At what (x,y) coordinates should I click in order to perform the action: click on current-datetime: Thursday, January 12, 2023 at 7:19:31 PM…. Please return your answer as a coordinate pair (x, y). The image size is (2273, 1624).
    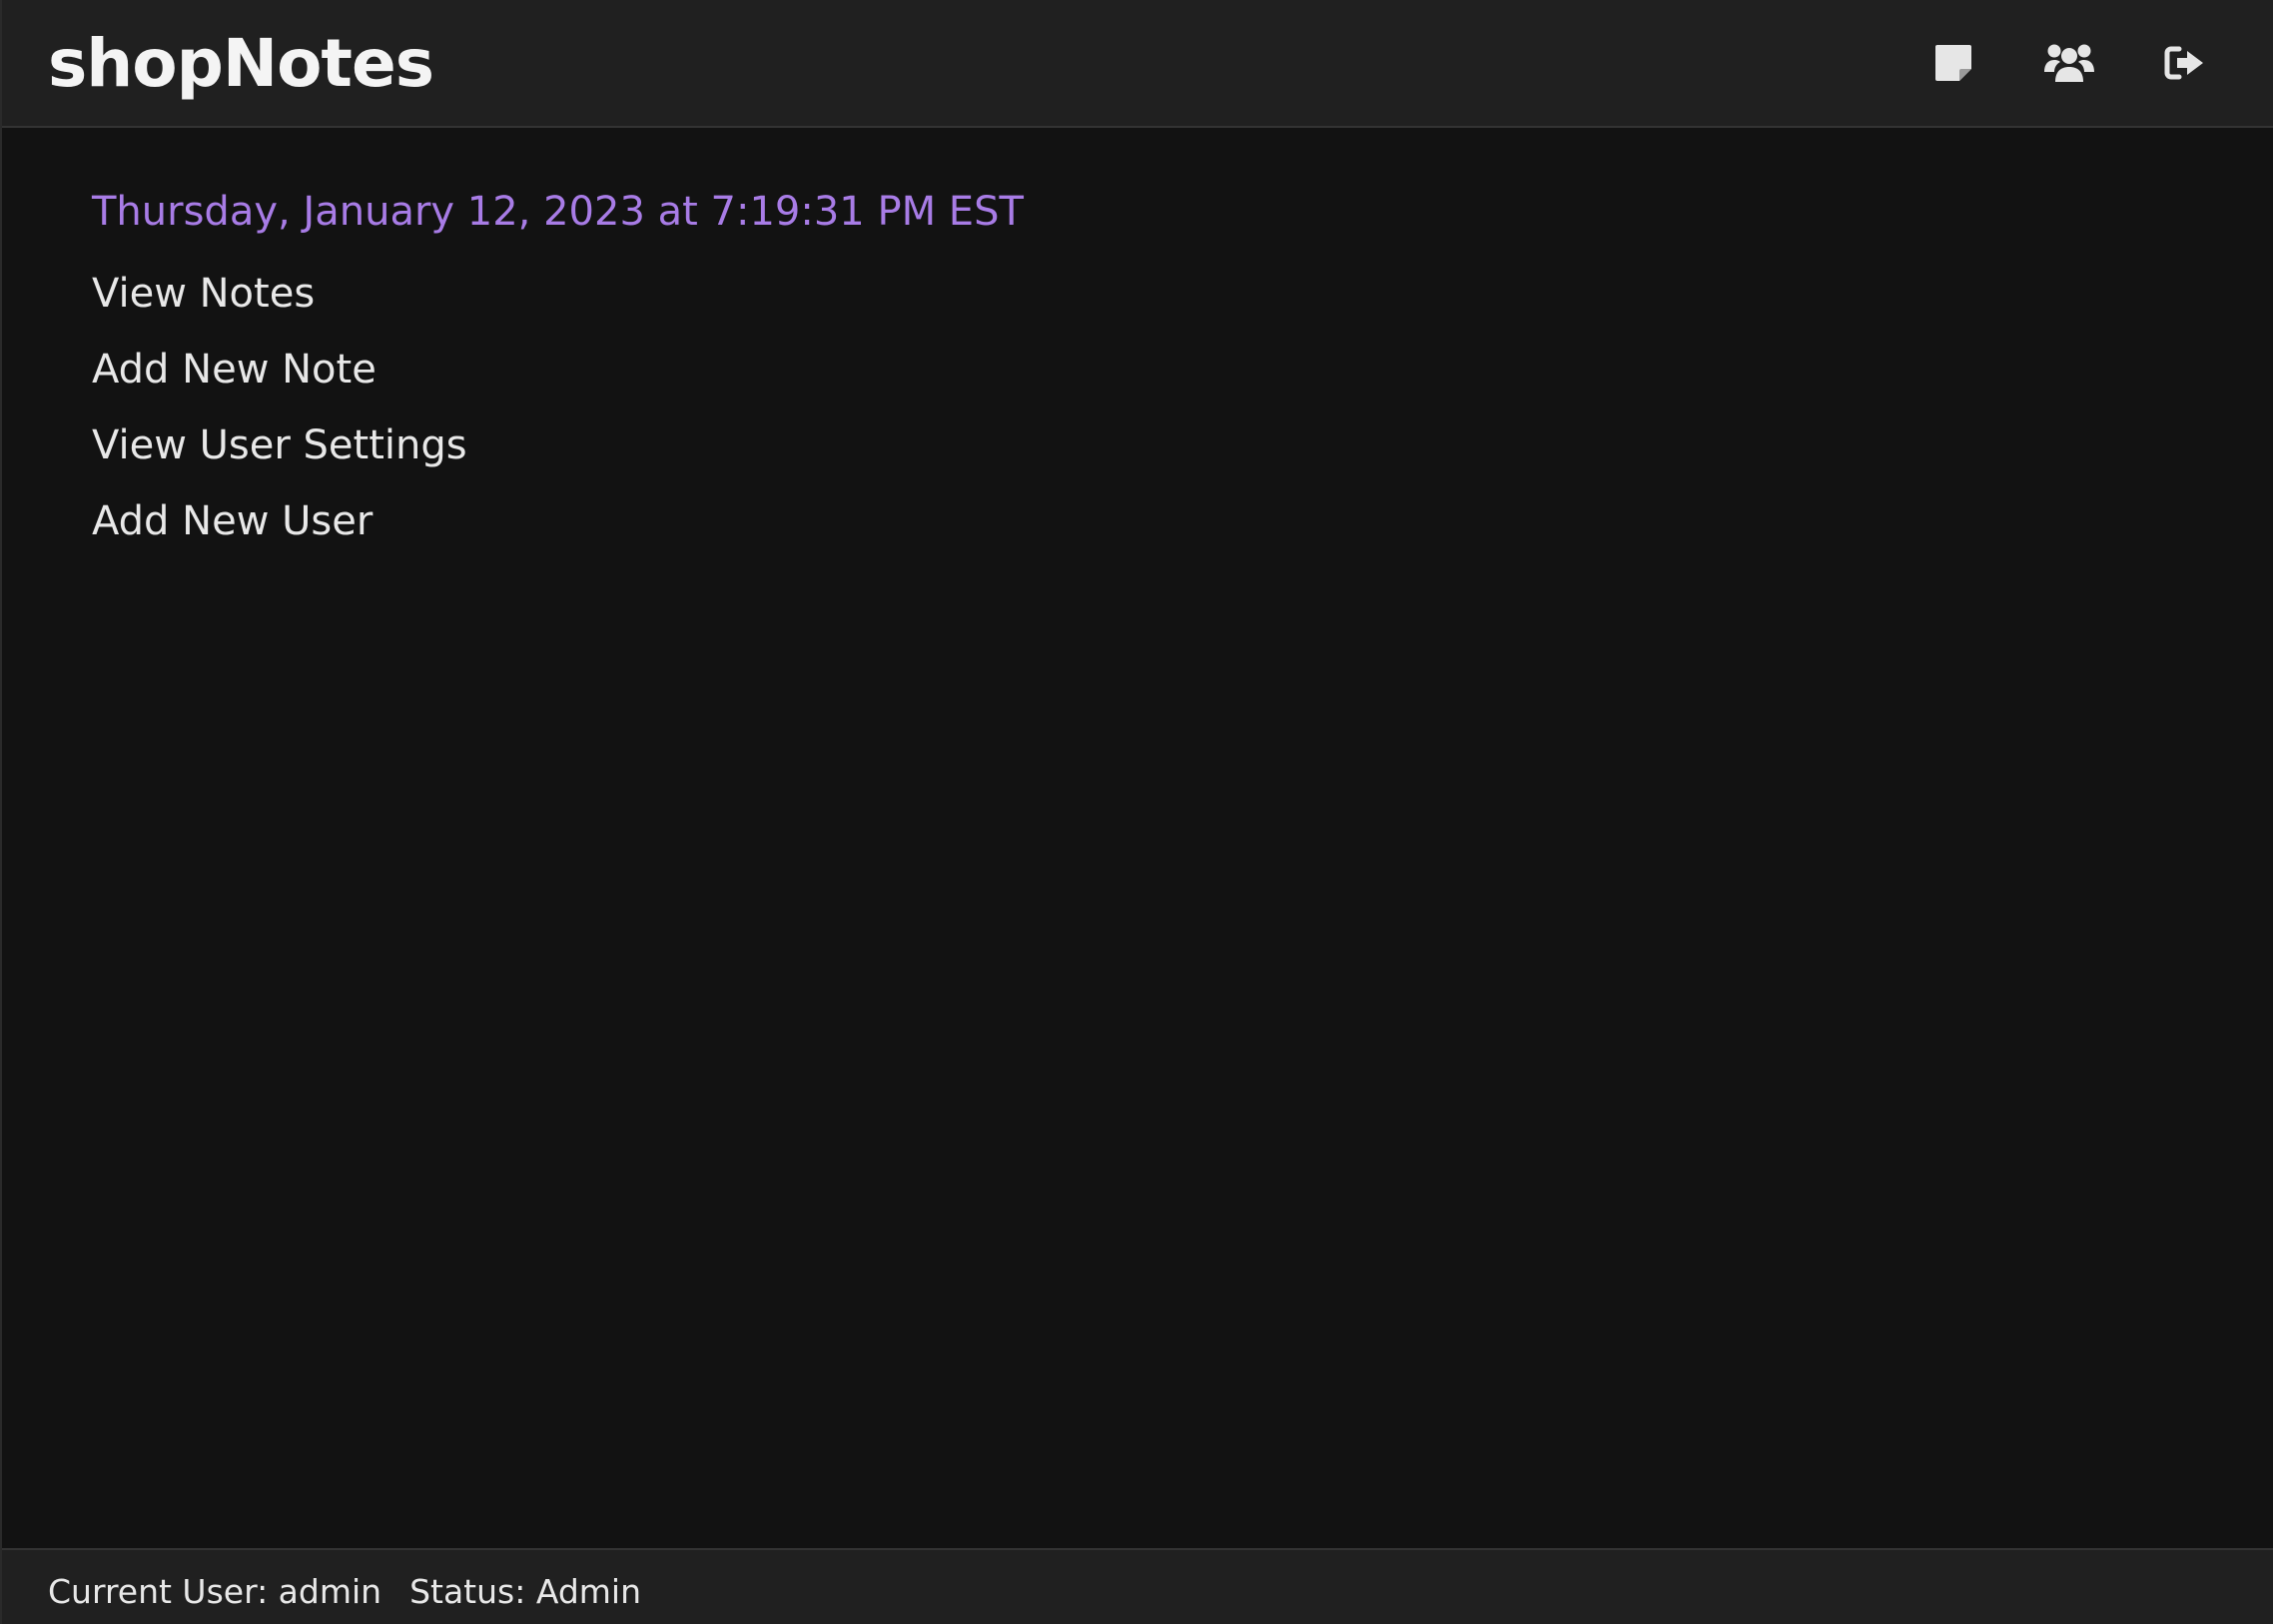
    Looking at the image, I should click on (558, 212).